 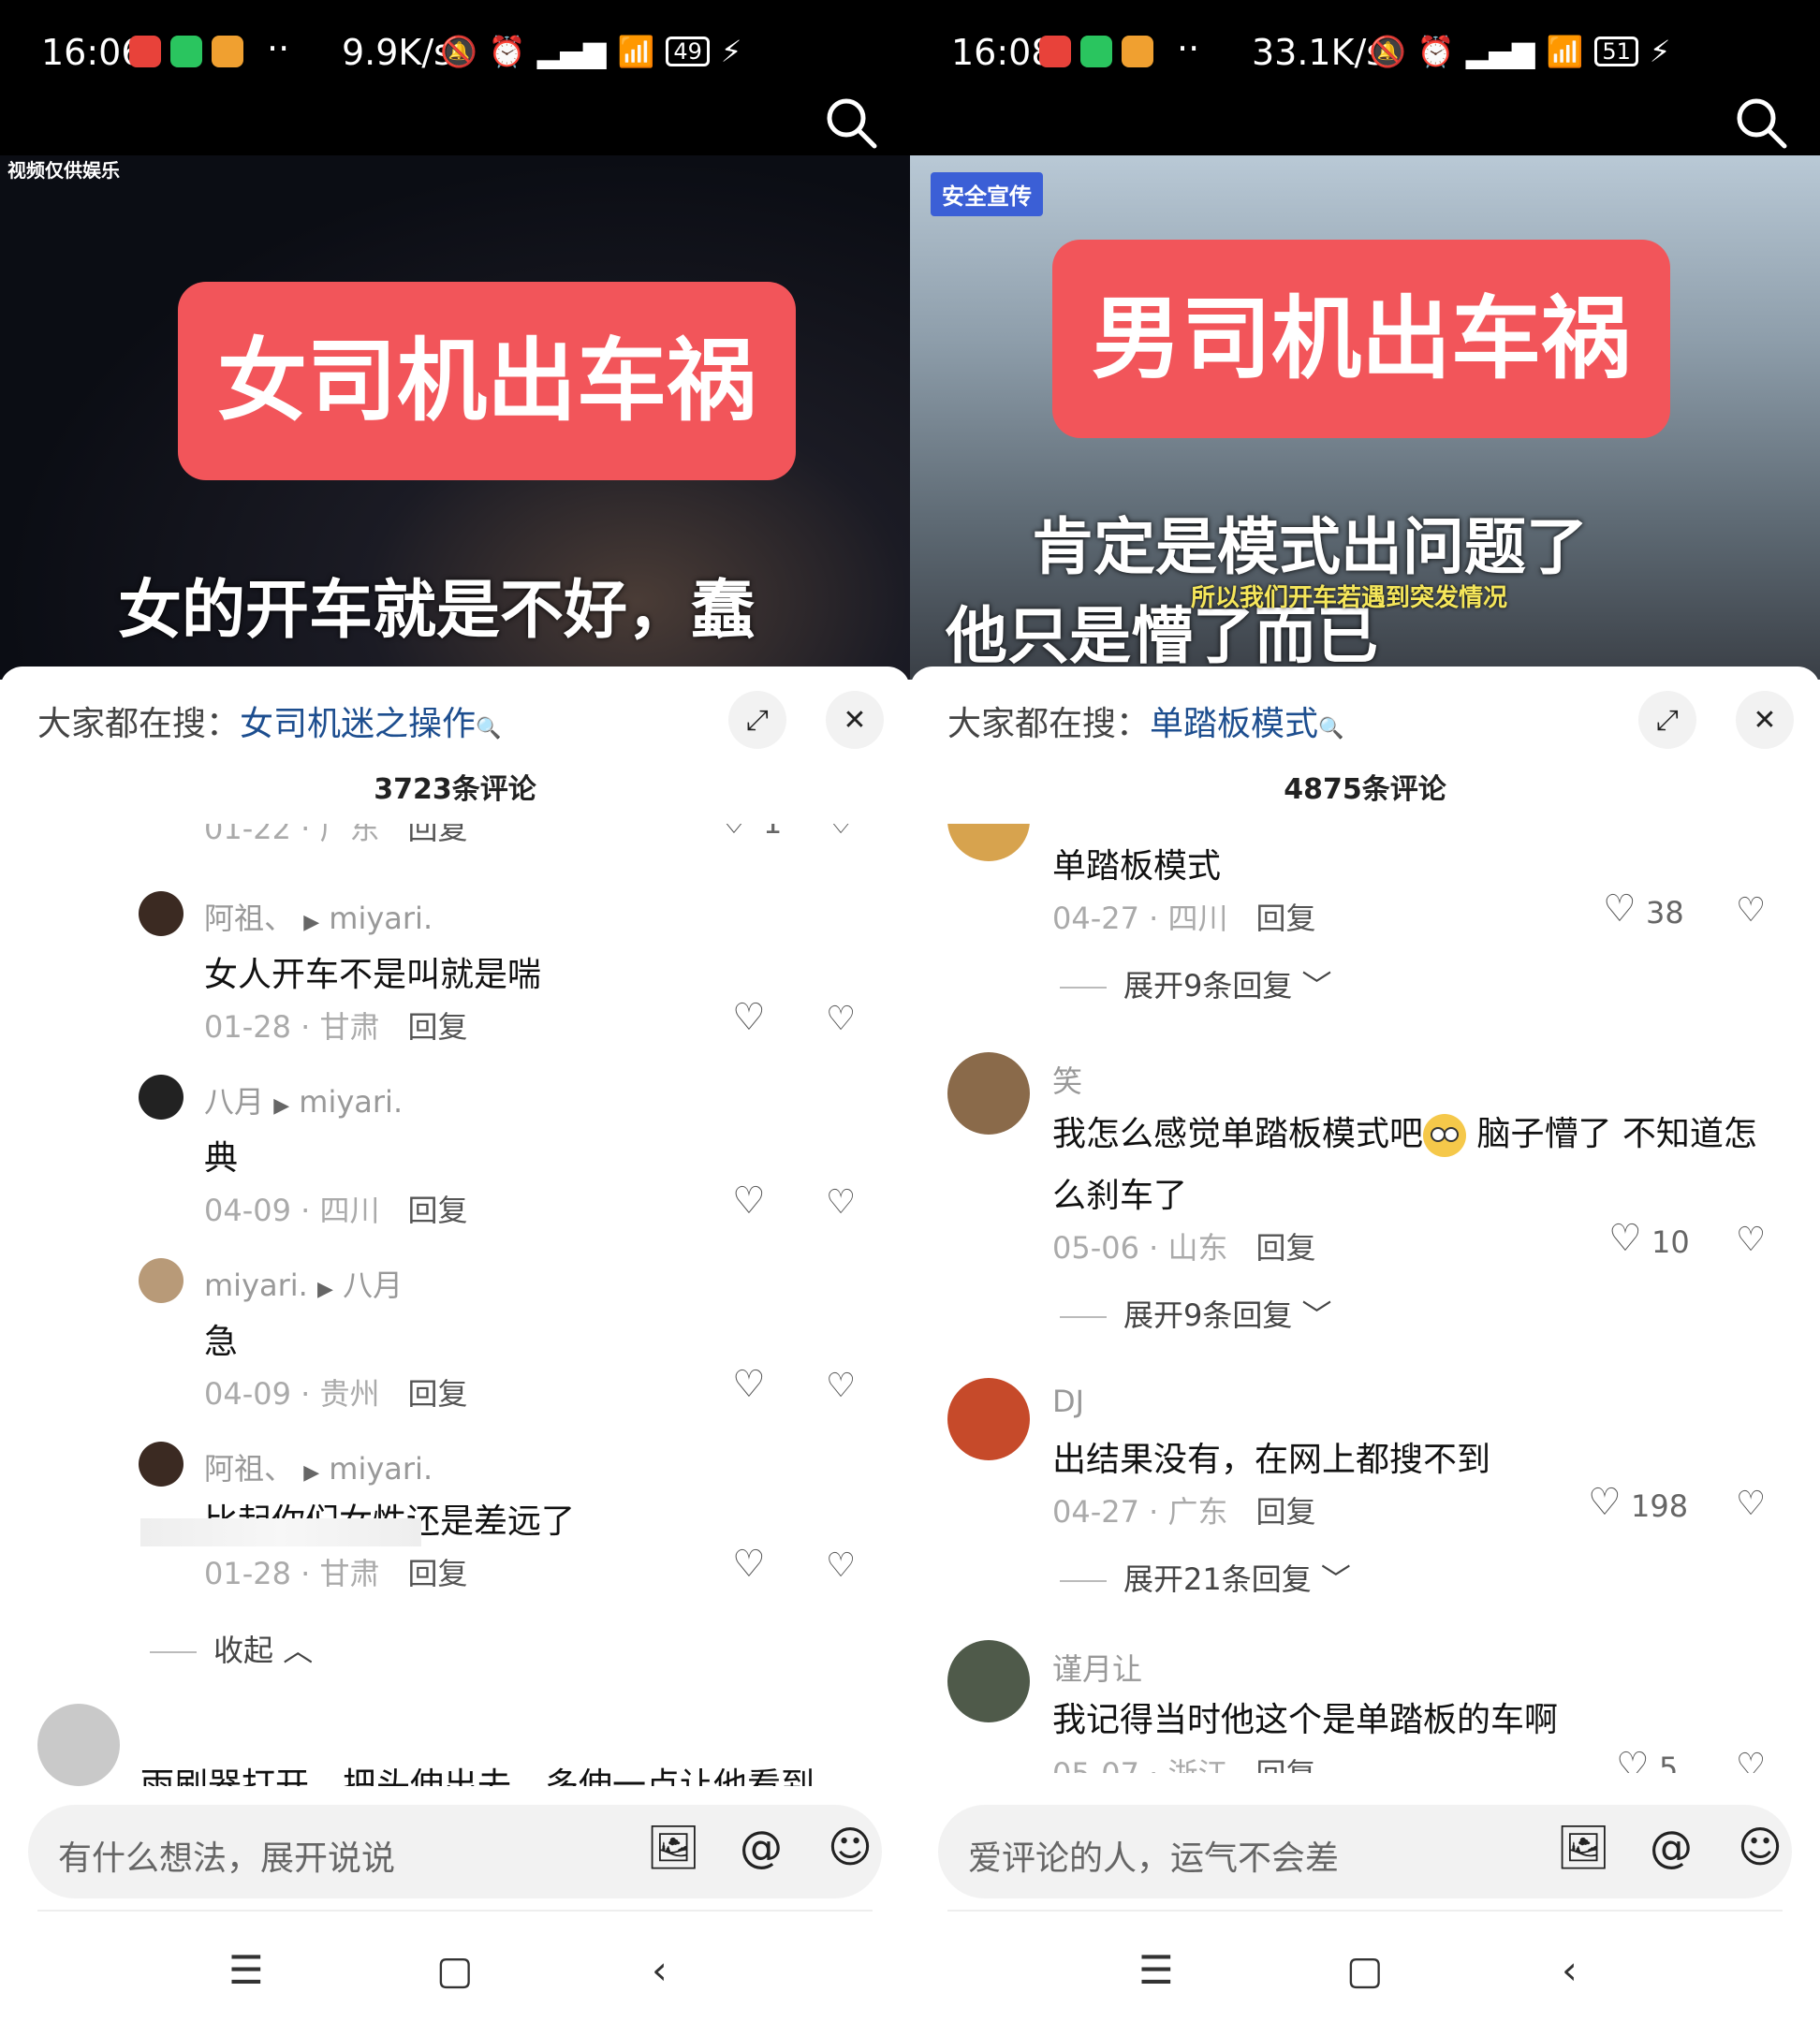 What do you see at coordinates (1319, 52) in the screenshot?
I see `network-speed: 33.1K/s` at bounding box center [1319, 52].